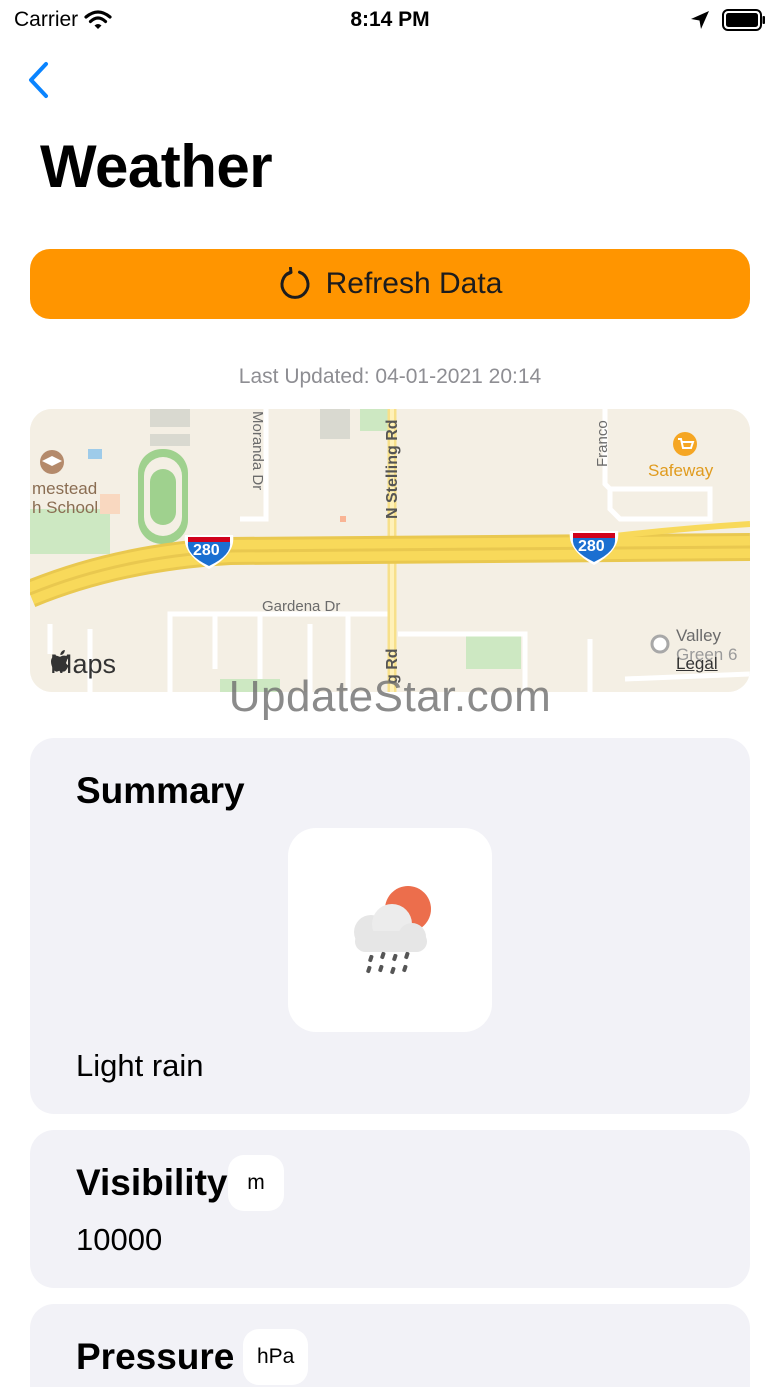 Image resolution: width=780 pixels, height=1387 pixels. What do you see at coordinates (276, 1357) in the screenshot?
I see `pressure-unit-badge: hPa` at bounding box center [276, 1357].